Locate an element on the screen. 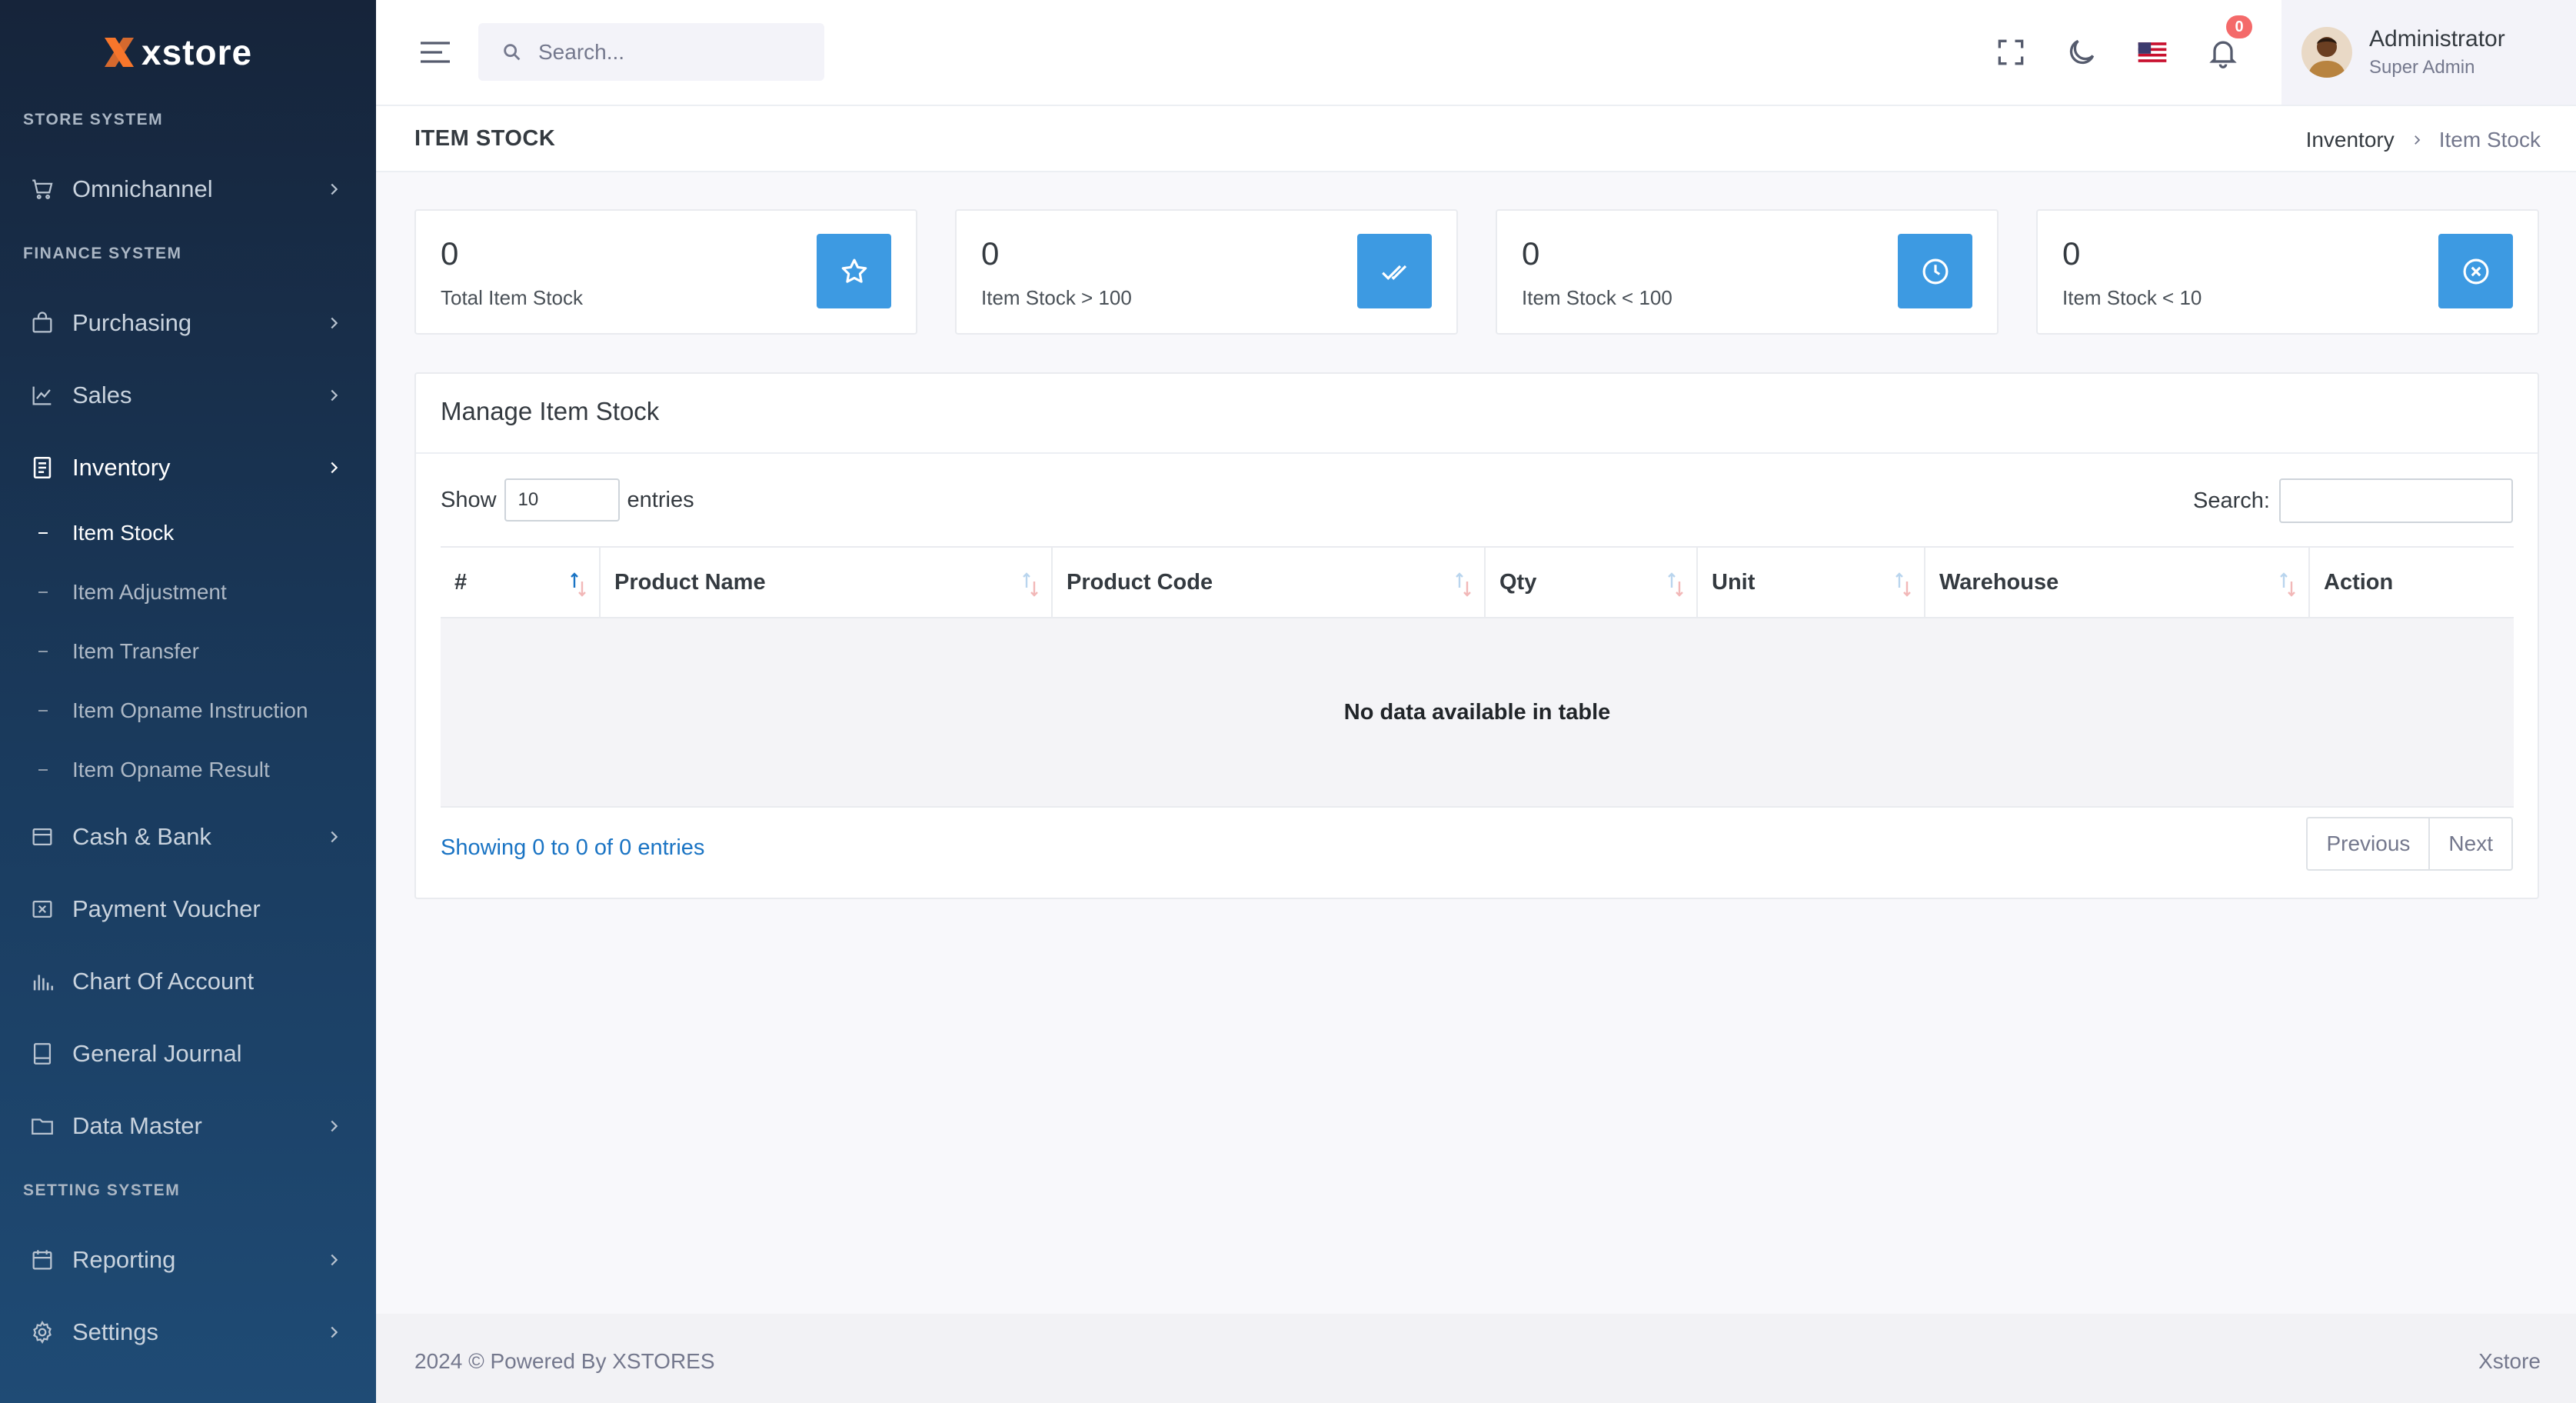 This screenshot has width=2576, height=1403. panel-header: Manage Item Stock is located at coordinates (1477, 414).